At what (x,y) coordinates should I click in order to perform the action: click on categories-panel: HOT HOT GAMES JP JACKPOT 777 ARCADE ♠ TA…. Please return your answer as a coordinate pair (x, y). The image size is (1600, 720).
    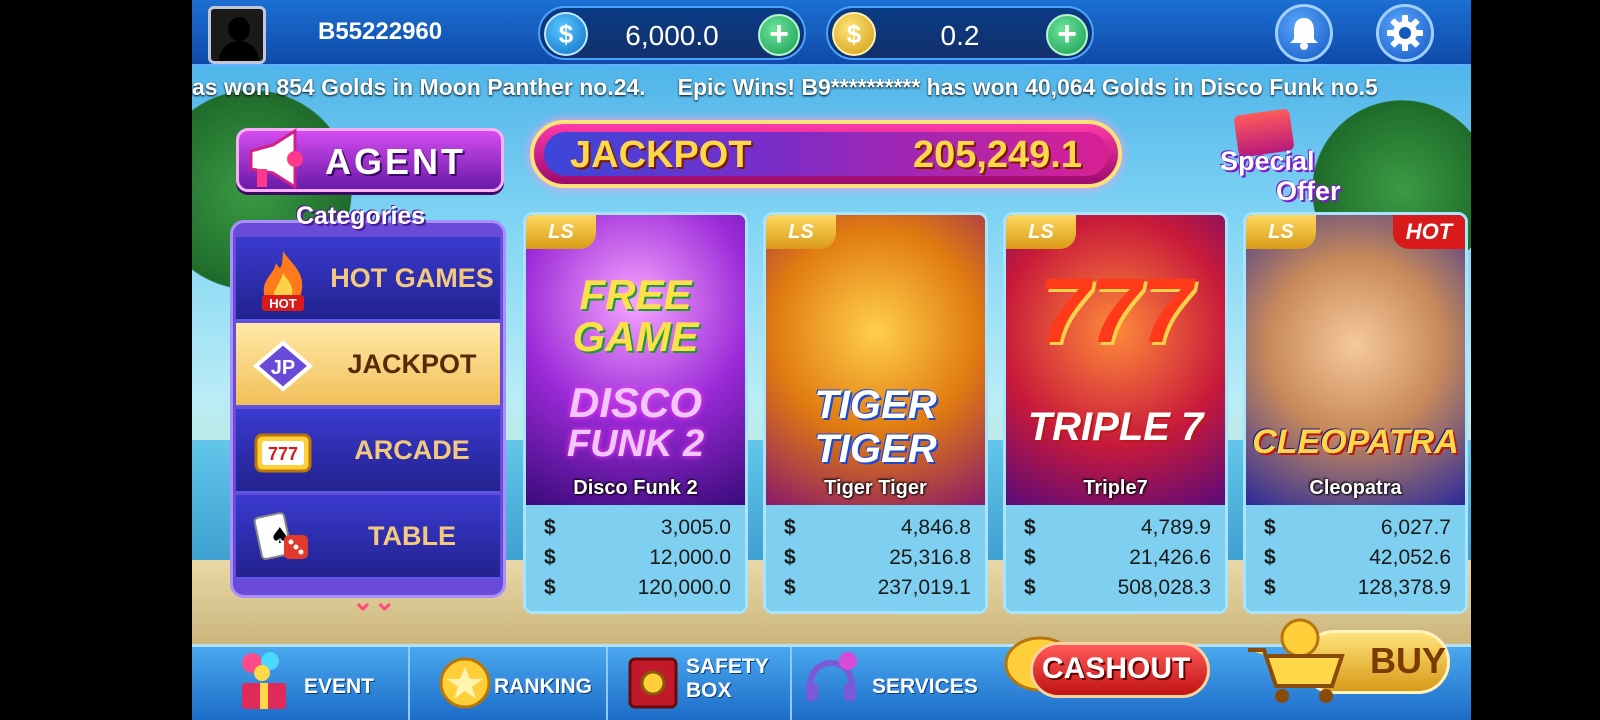
    Looking at the image, I should click on (368, 409).